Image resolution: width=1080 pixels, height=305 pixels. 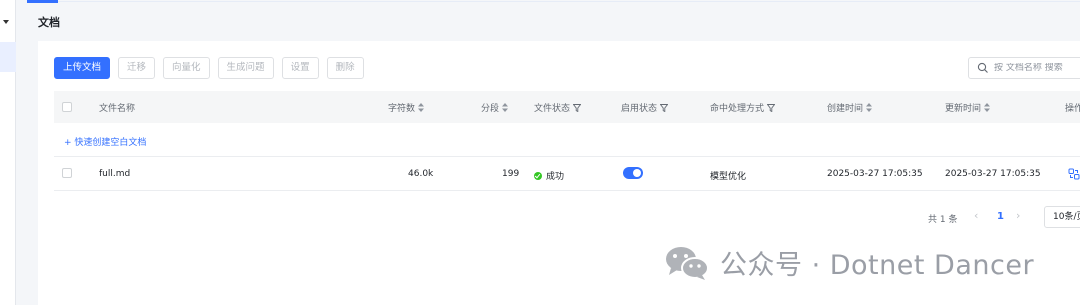 I want to click on success-check-icon, so click(x=538, y=176).